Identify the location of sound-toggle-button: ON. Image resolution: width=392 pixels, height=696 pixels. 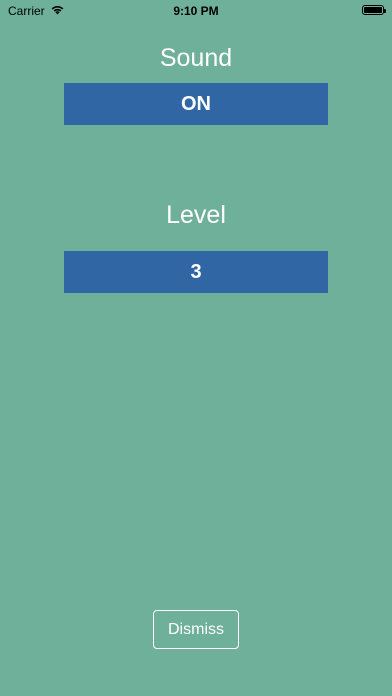
(196, 104).